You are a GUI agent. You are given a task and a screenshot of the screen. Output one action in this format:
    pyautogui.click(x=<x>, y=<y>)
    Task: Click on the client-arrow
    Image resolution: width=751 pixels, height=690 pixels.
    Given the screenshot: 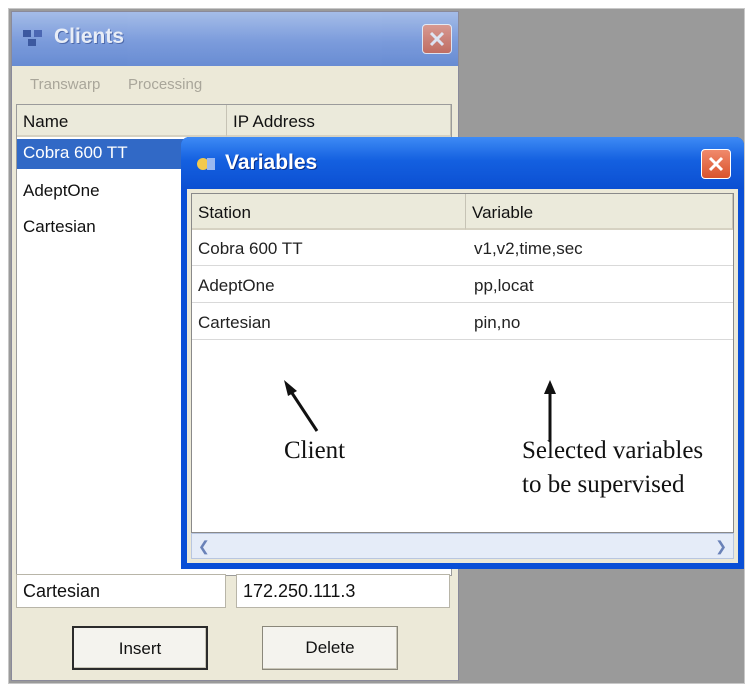 What is the action you would take?
    pyautogui.click(x=303, y=410)
    